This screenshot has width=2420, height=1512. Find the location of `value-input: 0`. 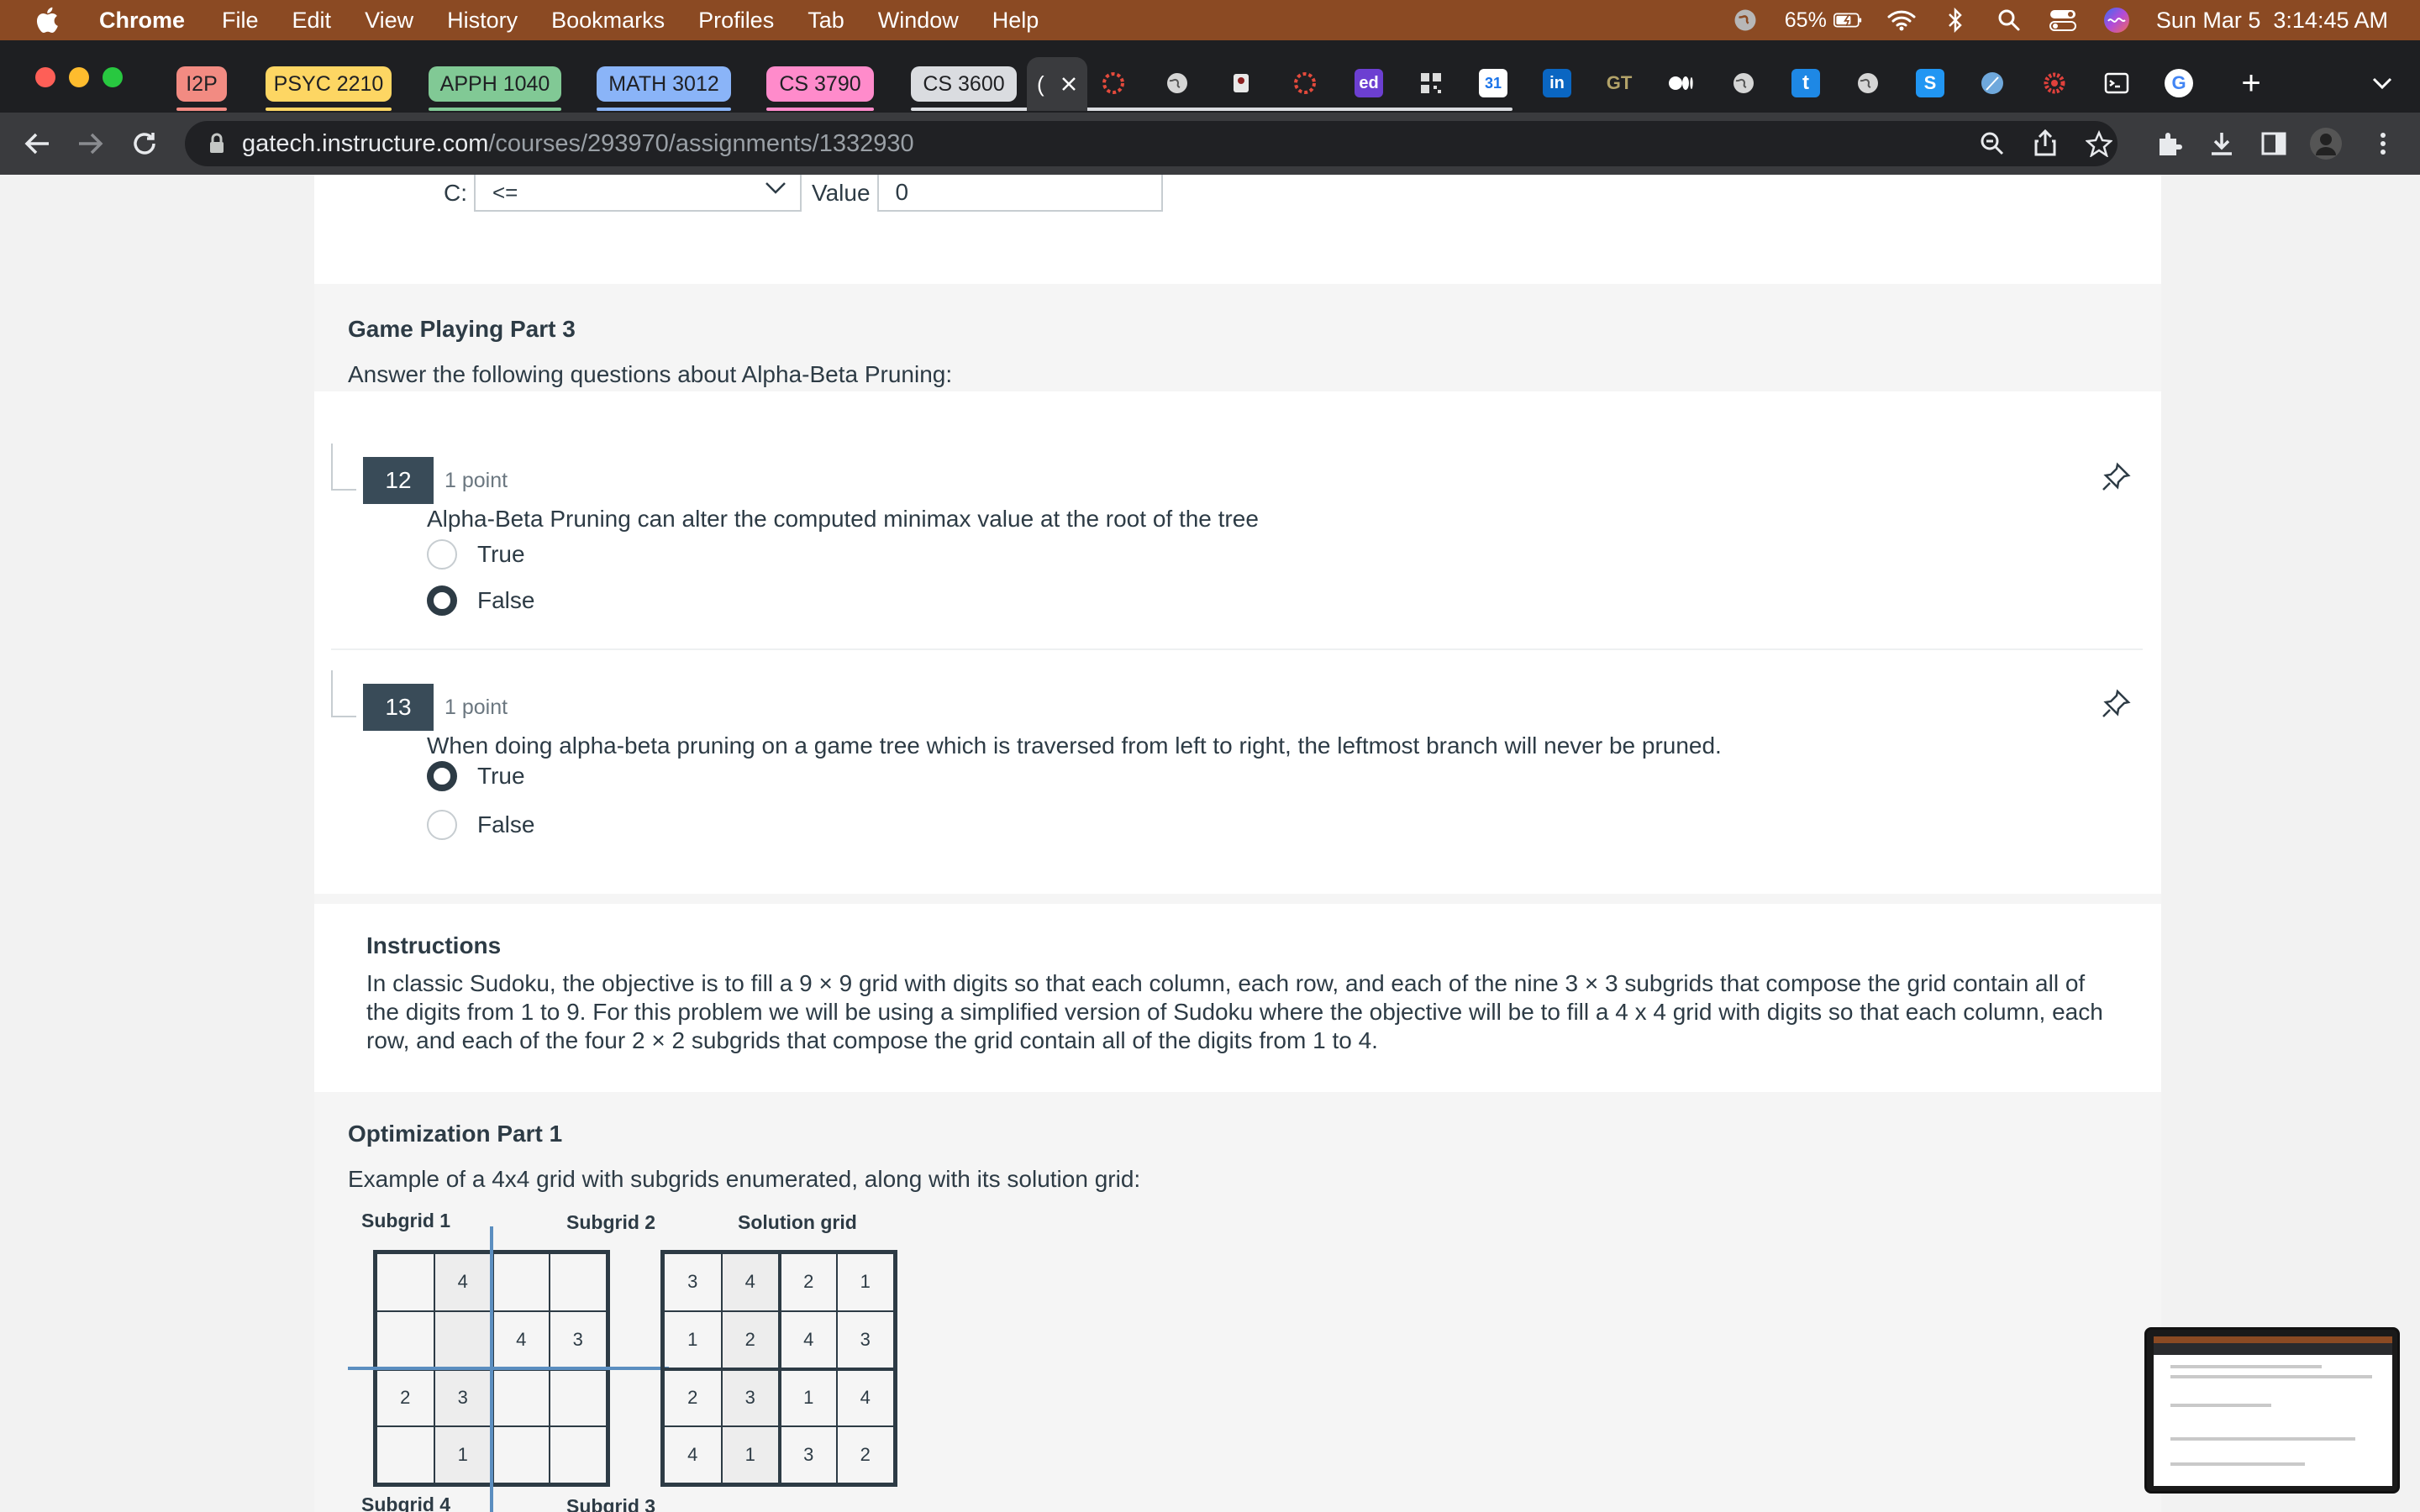

value-input: 0 is located at coordinates (1020, 193).